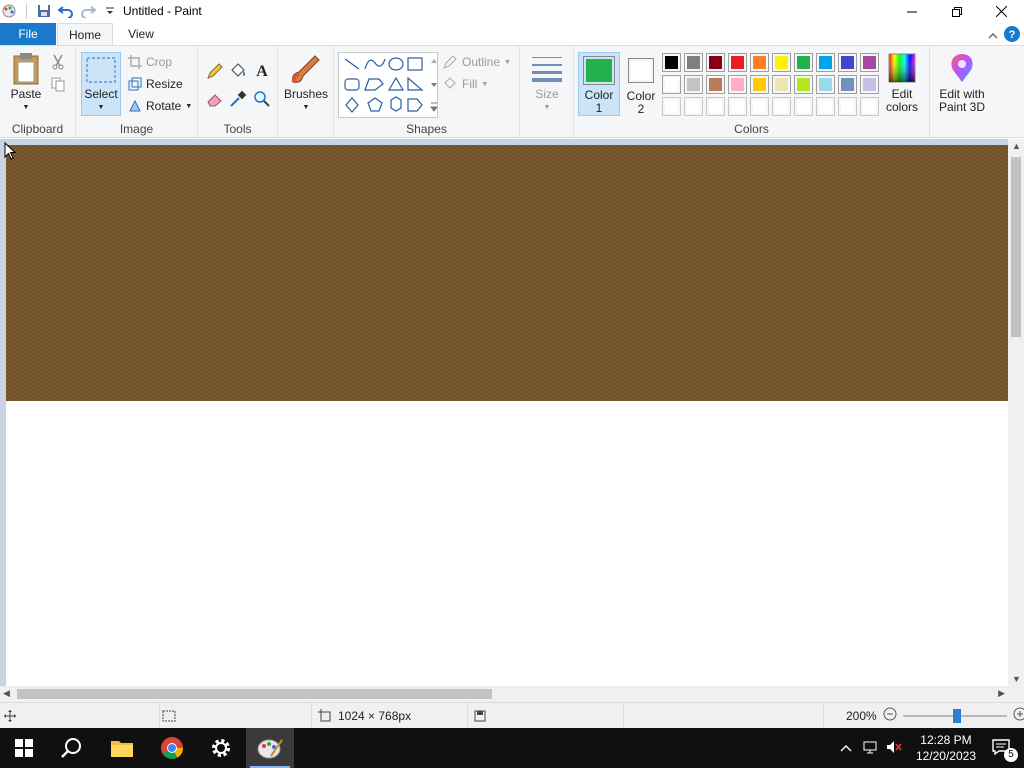  Describe the element at coordinates (946, 748) in the screenshot. I see `taskbar-clock: 12:28 PM 12/20/2023` at that location.